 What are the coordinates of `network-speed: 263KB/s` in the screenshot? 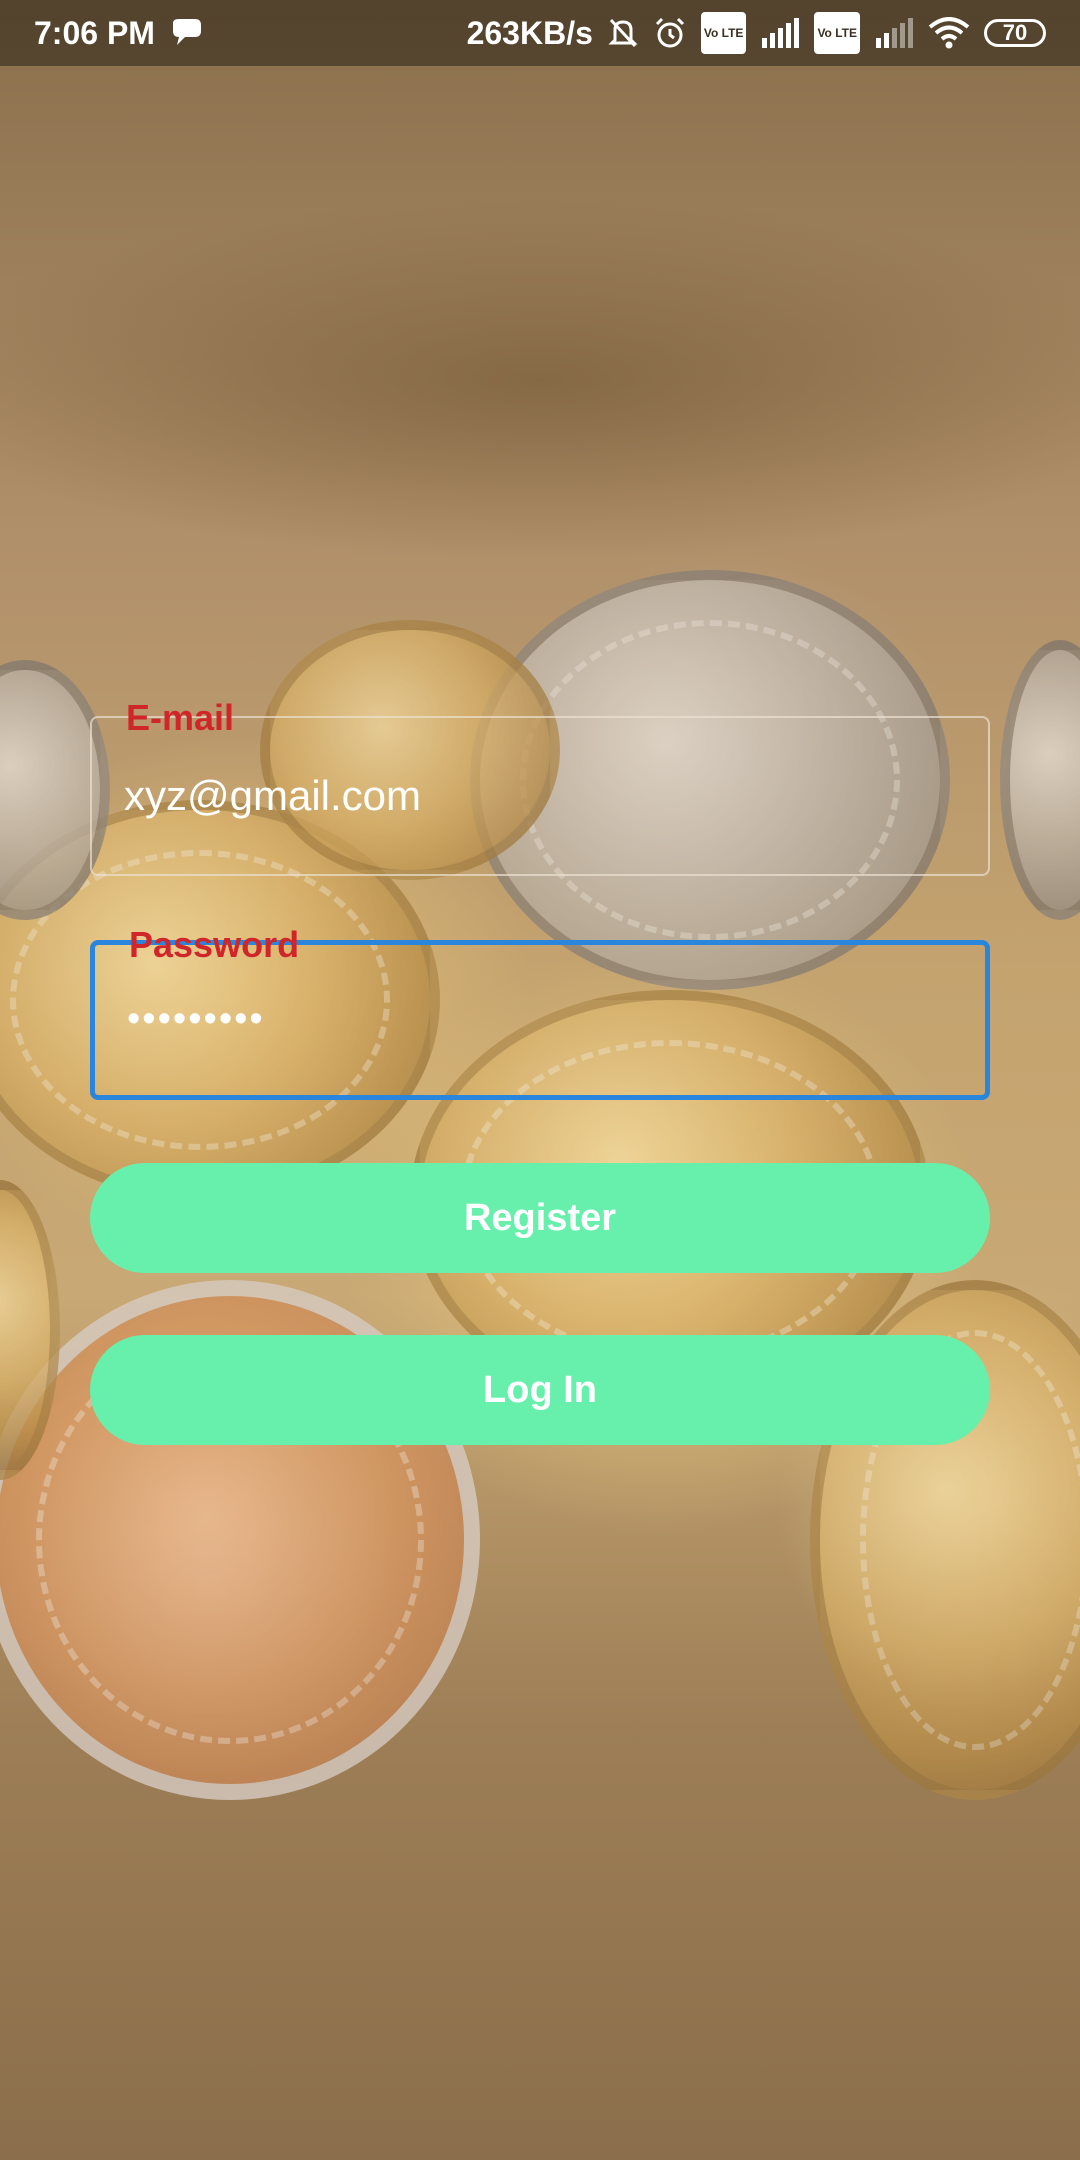 It's located at (529, 32).